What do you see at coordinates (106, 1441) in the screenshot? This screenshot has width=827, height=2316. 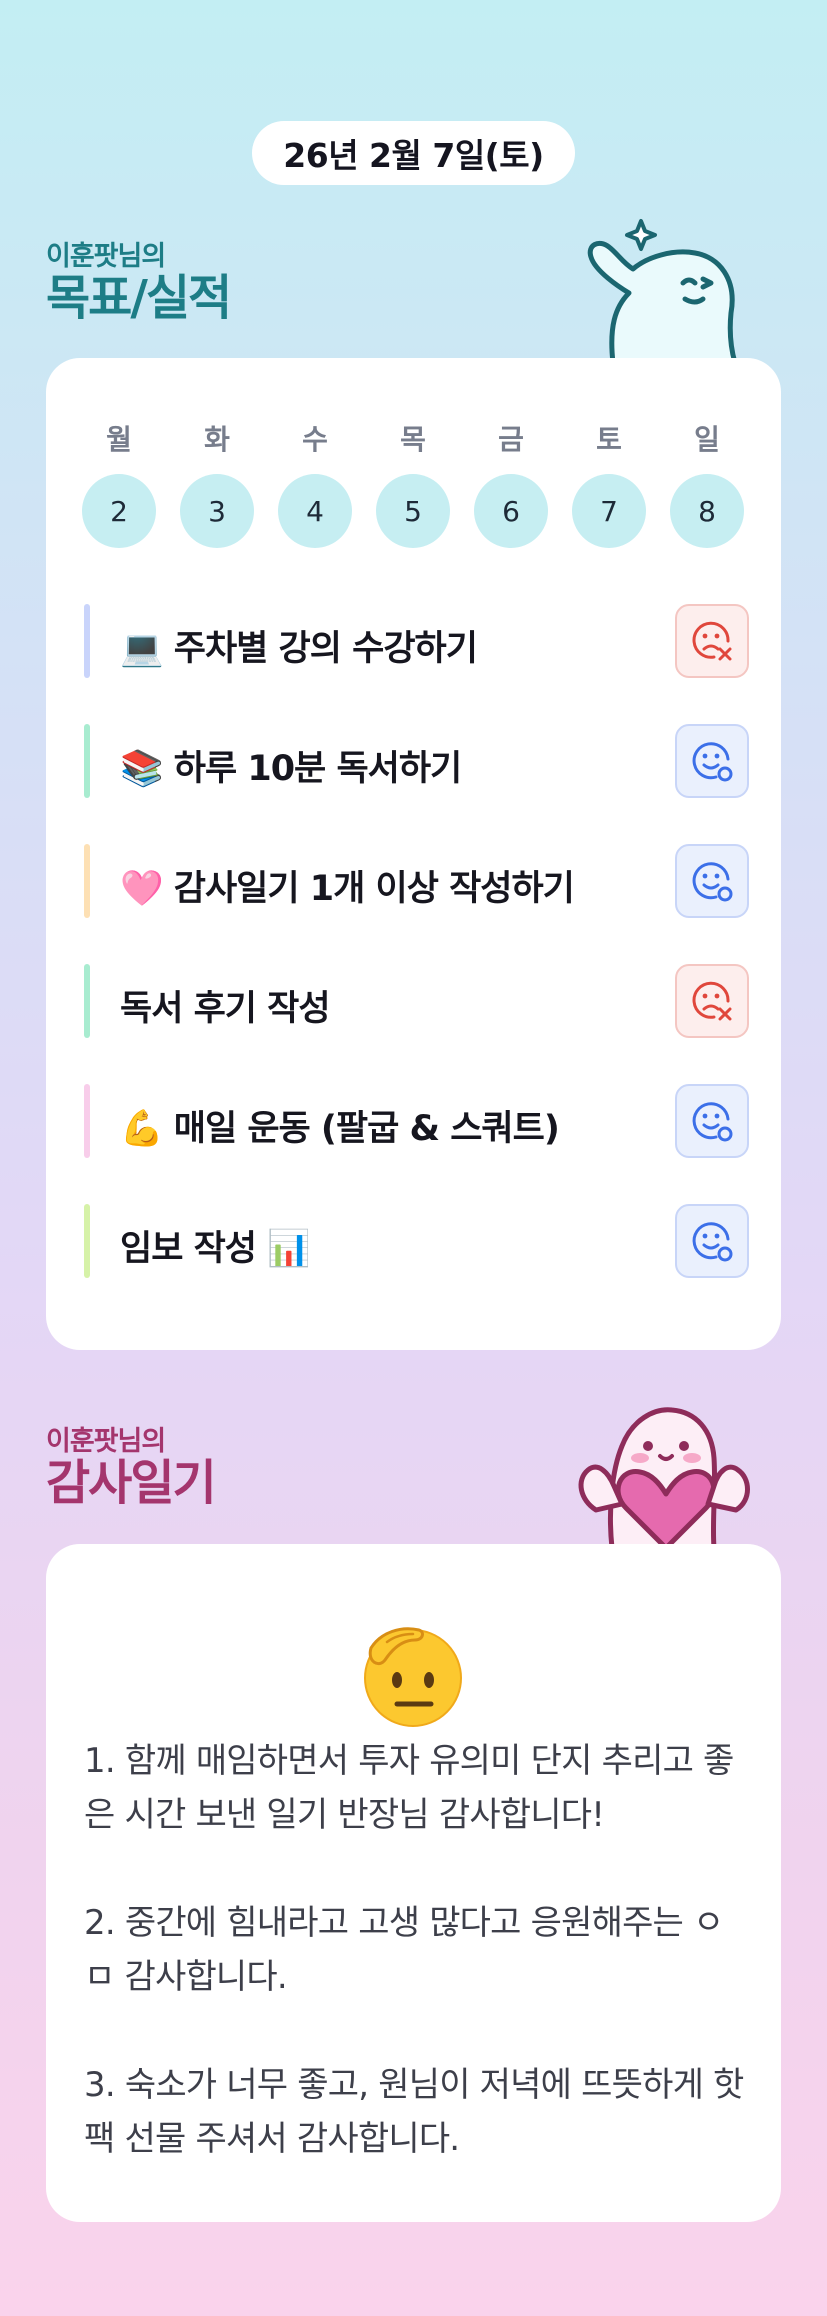 I see `gratitude-subtitle: 이훈팟님의` at bounding box center [106, 1441].